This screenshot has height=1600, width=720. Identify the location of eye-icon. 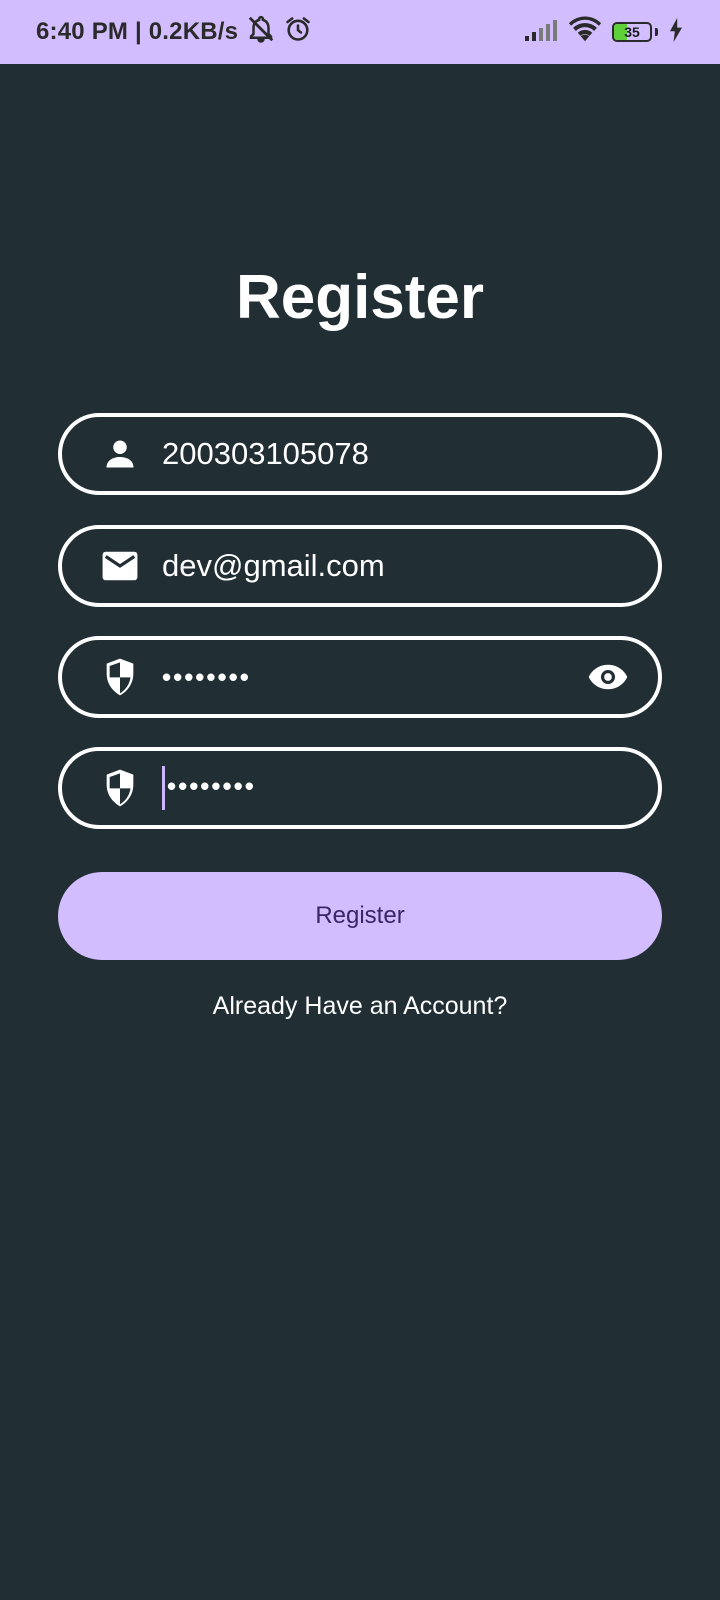
(608, 677).